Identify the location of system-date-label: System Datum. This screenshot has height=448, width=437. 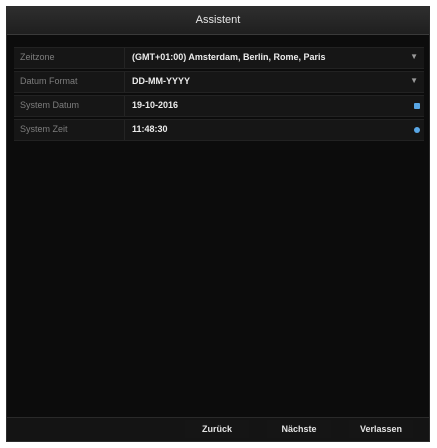
(50, 105).